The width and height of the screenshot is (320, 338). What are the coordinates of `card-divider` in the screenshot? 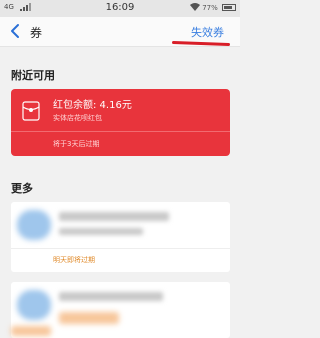 It's located at (120, 131).